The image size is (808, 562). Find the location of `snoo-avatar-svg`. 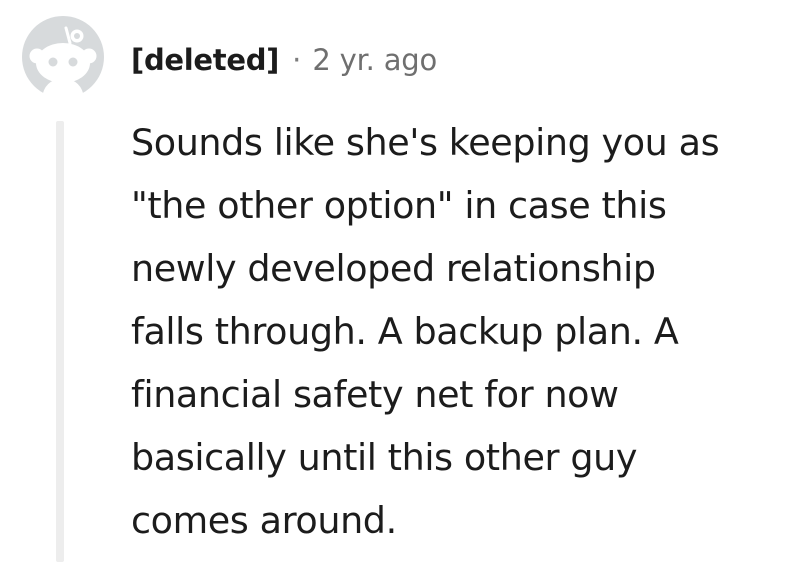

snoo-avatar-svg is located at coordinates (63, 57).